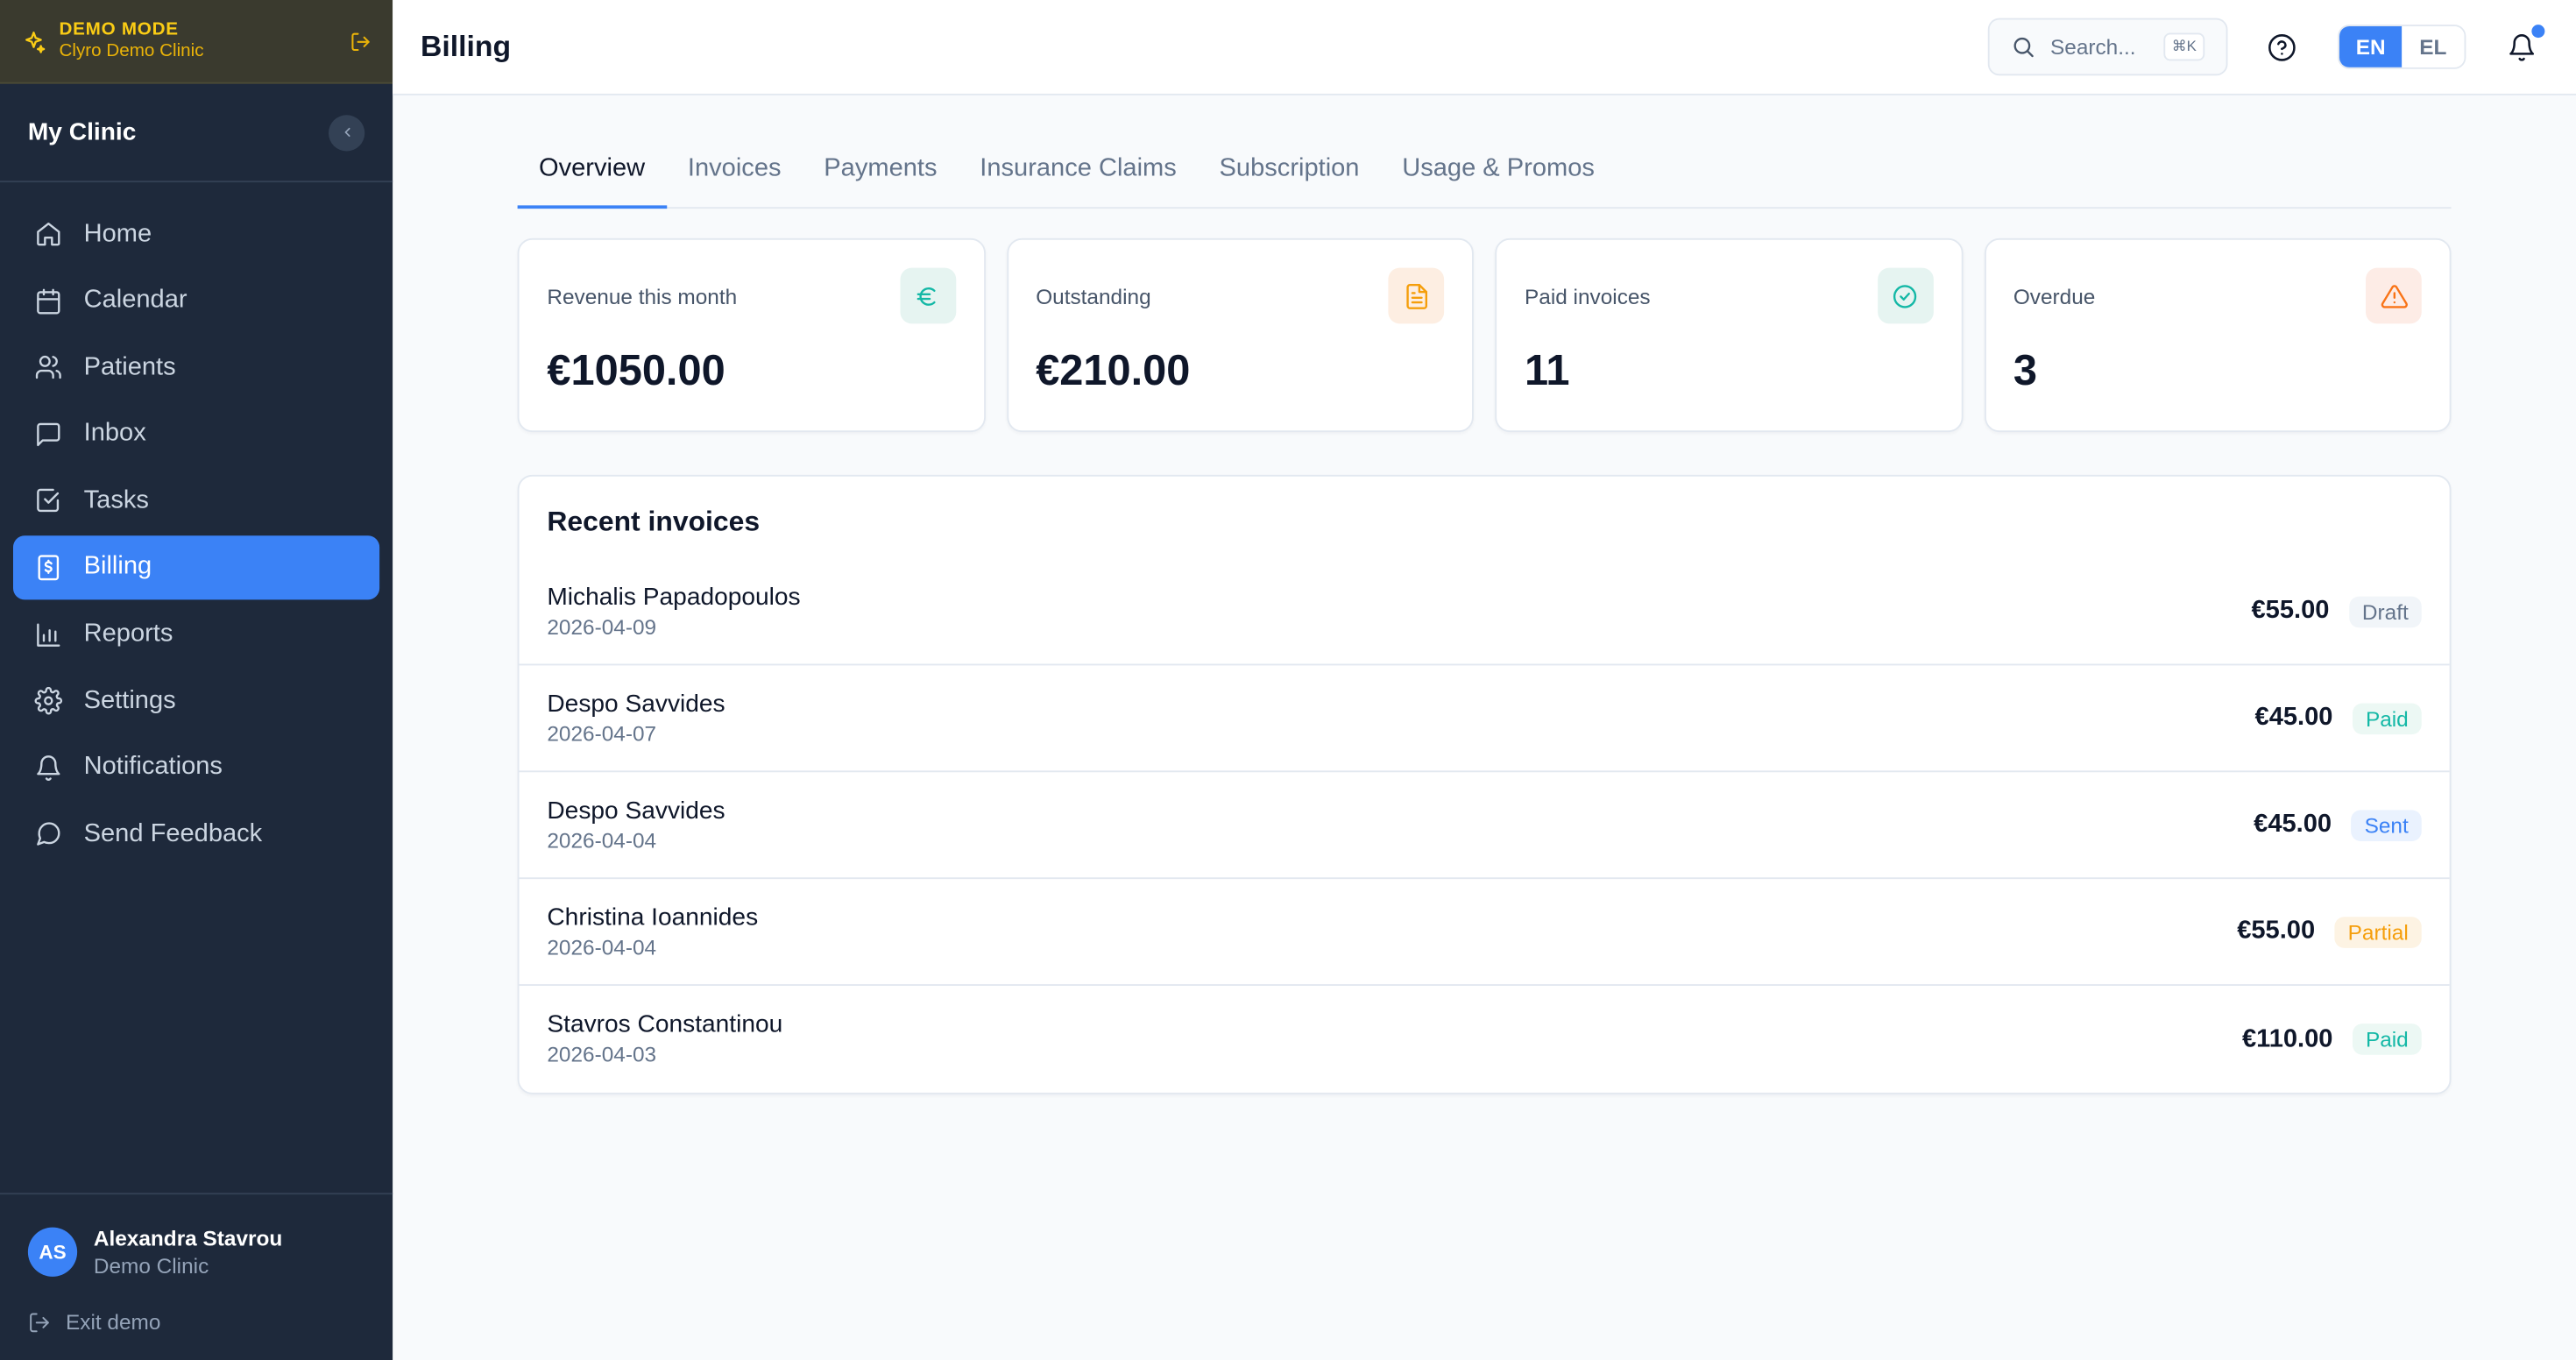 This screenshot has width=2576, height=1360. Describe the element at coordinates (48, 300) in the screenshot. I see `calendar-icon` at that location.